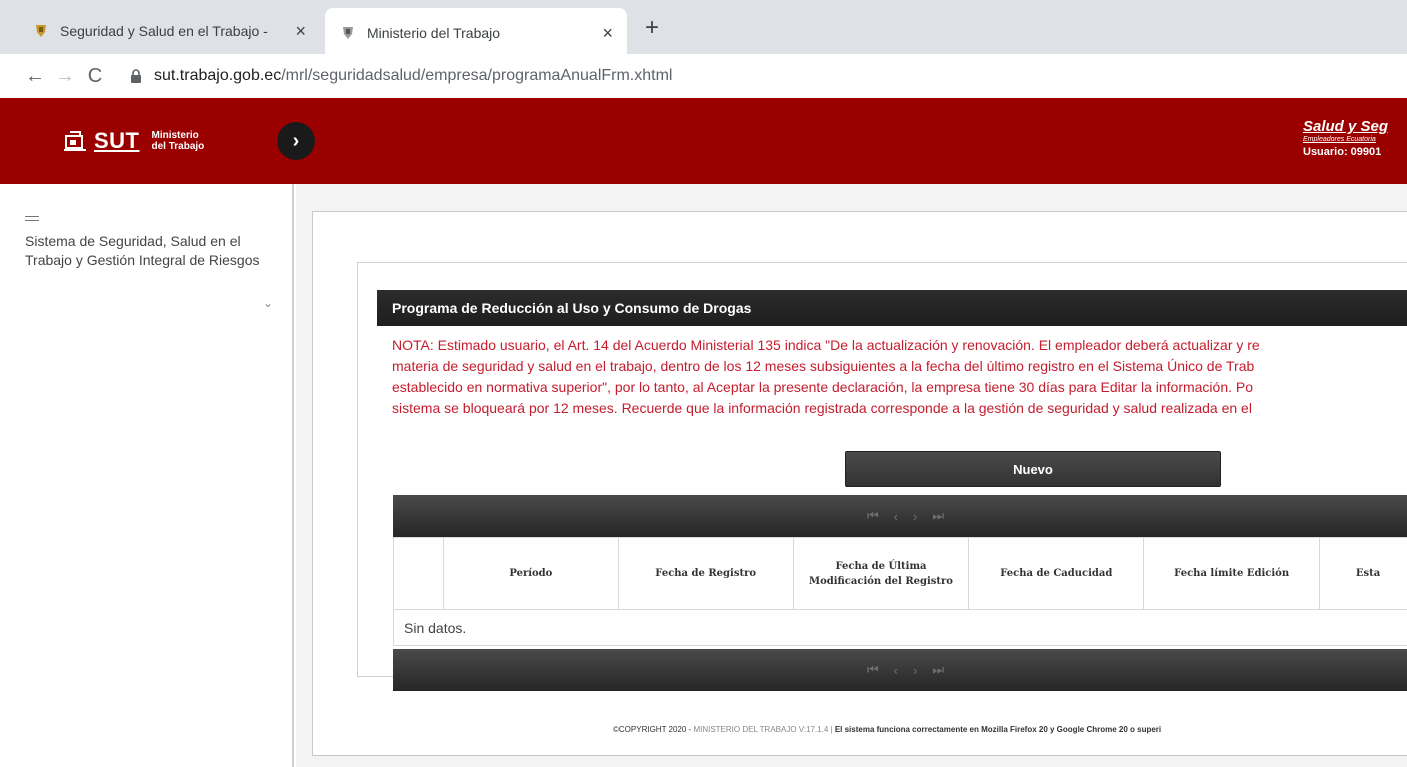 This screenshot has height=767, width=1407. I want to click on url-host: sut.trabajo.gob.ec, so click(218, 75).